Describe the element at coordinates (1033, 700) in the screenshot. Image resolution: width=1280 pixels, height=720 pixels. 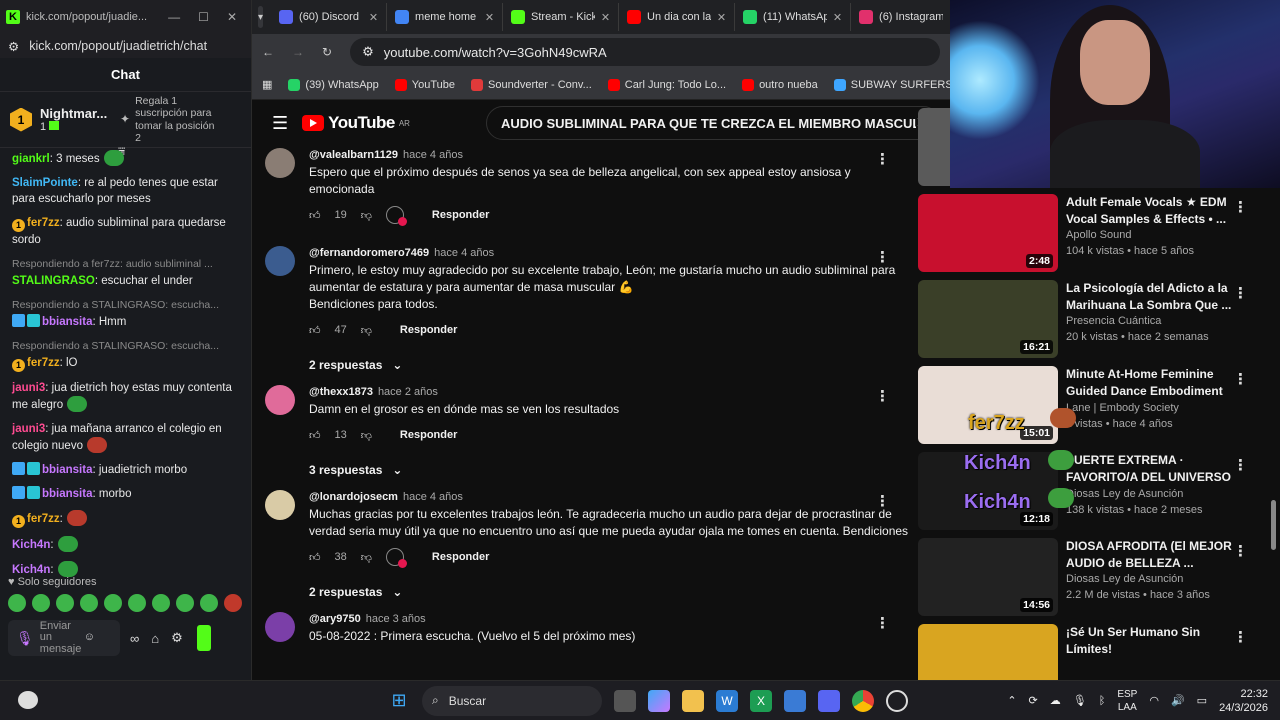
I see `sync-icon: ⟳` at that location.